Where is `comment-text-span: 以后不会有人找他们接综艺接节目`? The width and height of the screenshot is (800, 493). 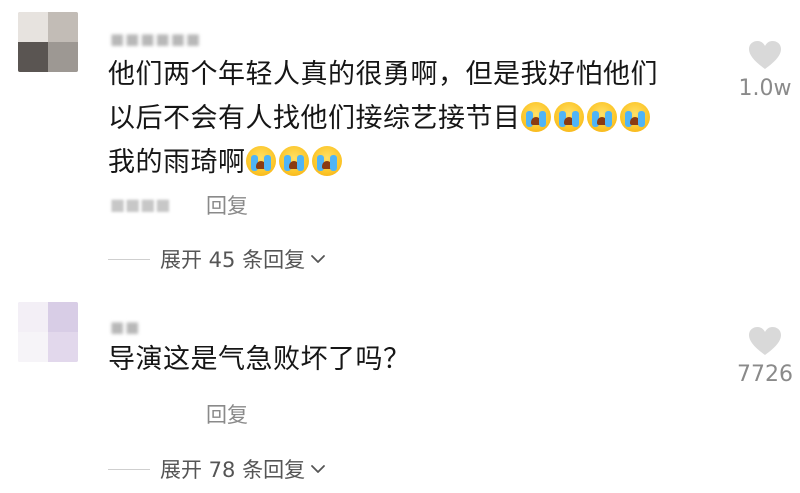
comment-text-span: 以后不会有人找他们接综艺接节目 is located at coordinates (314, 118).